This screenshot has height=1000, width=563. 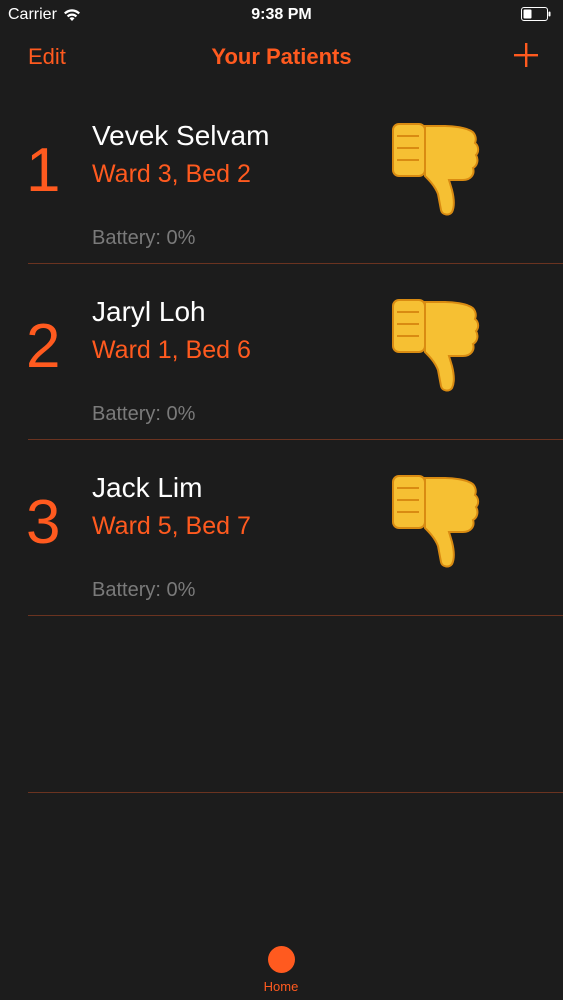 I want to click on patient-location: Ward 3, Bed 2, so click(x=171, y=174).